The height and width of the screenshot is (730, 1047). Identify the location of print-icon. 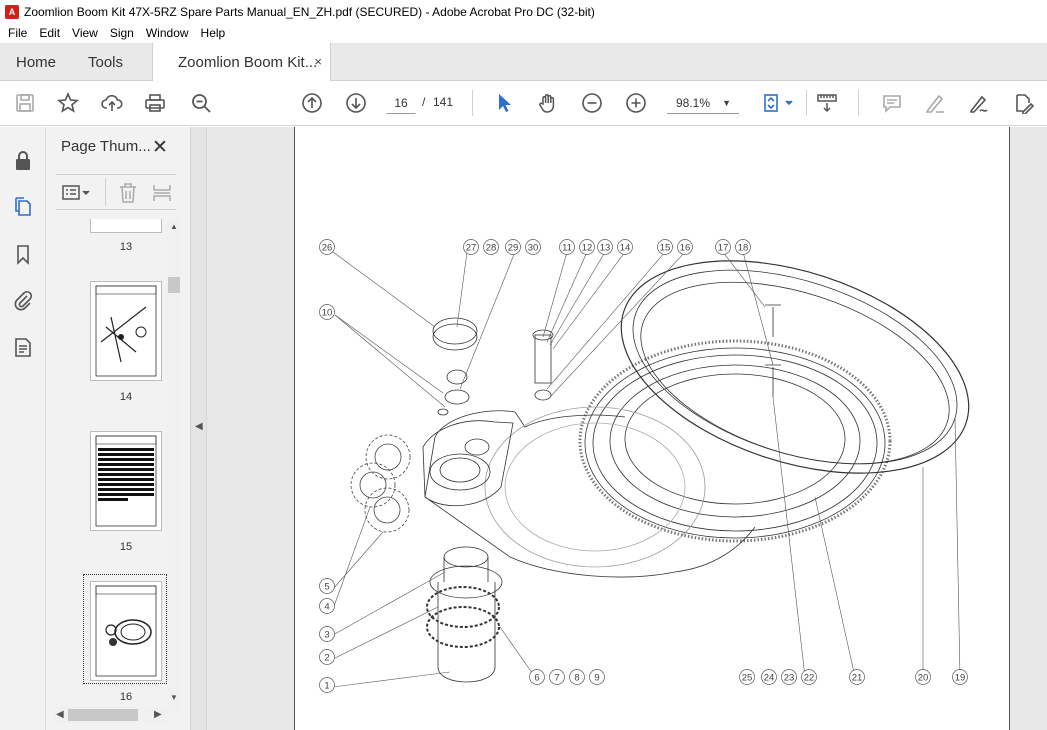
(155, 103).